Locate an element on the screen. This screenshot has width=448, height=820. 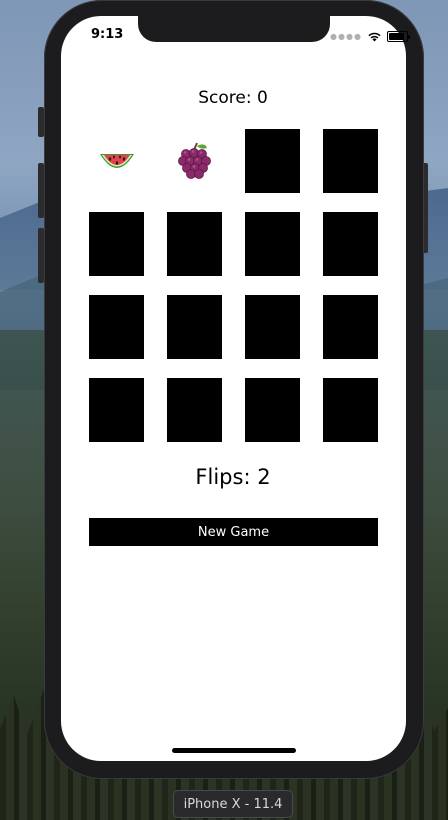
watermelon-icon is located at coordinates (117, 161).